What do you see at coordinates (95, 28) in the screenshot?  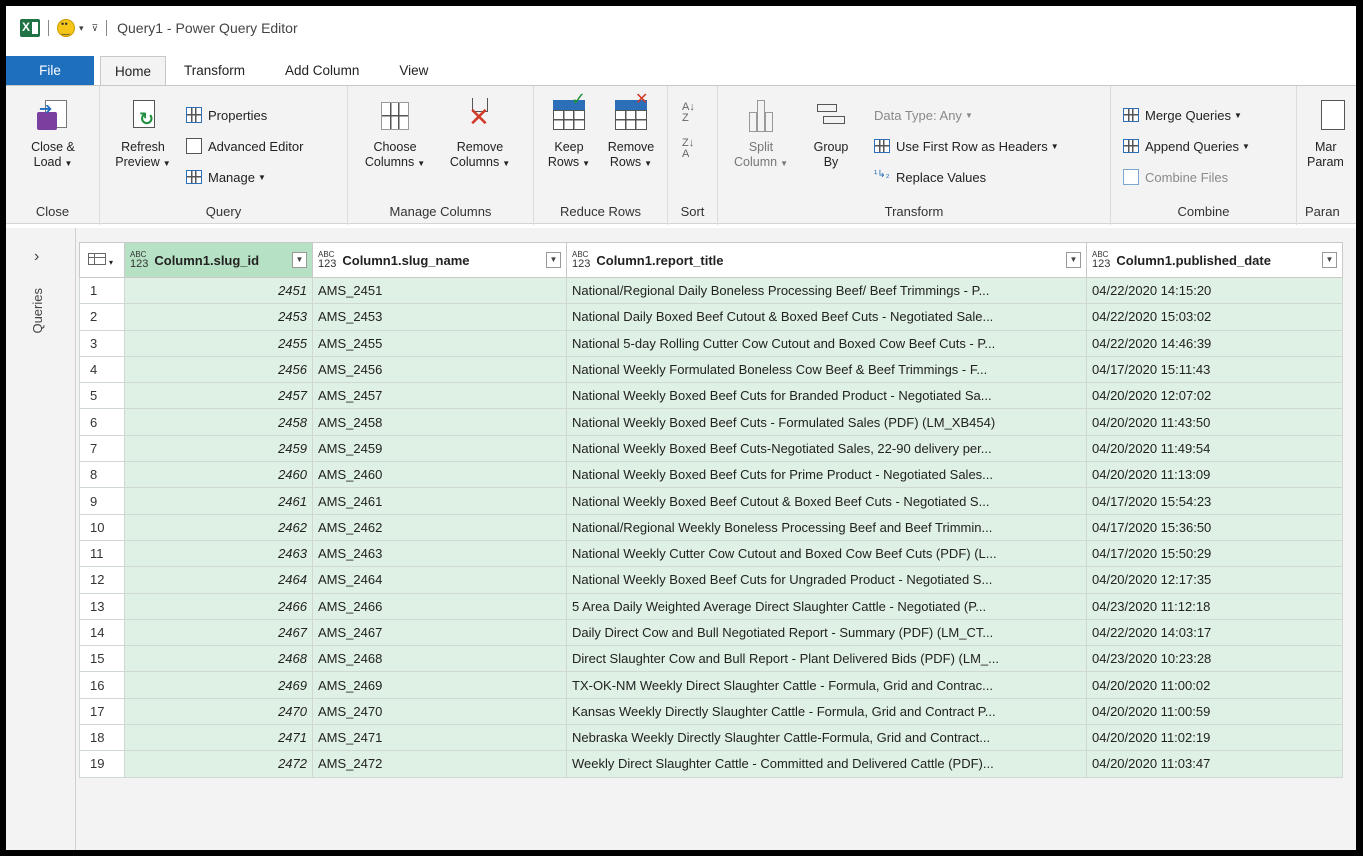 I see `customize-toolbar-icon: ⊽` at bounding box center [95, 28].